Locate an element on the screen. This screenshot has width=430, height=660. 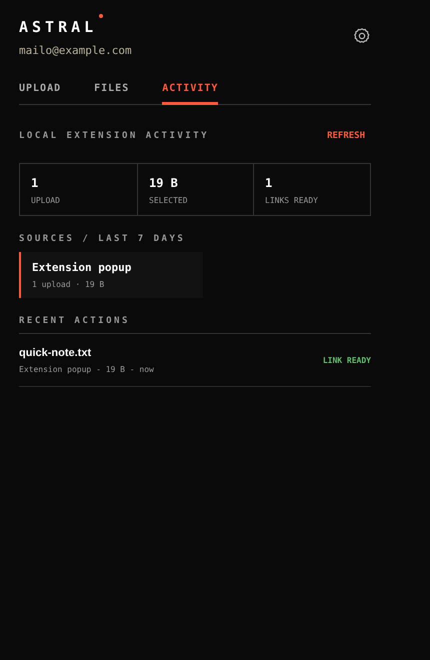
stat-label: UPLOAD is located at coordinates (46, 200).